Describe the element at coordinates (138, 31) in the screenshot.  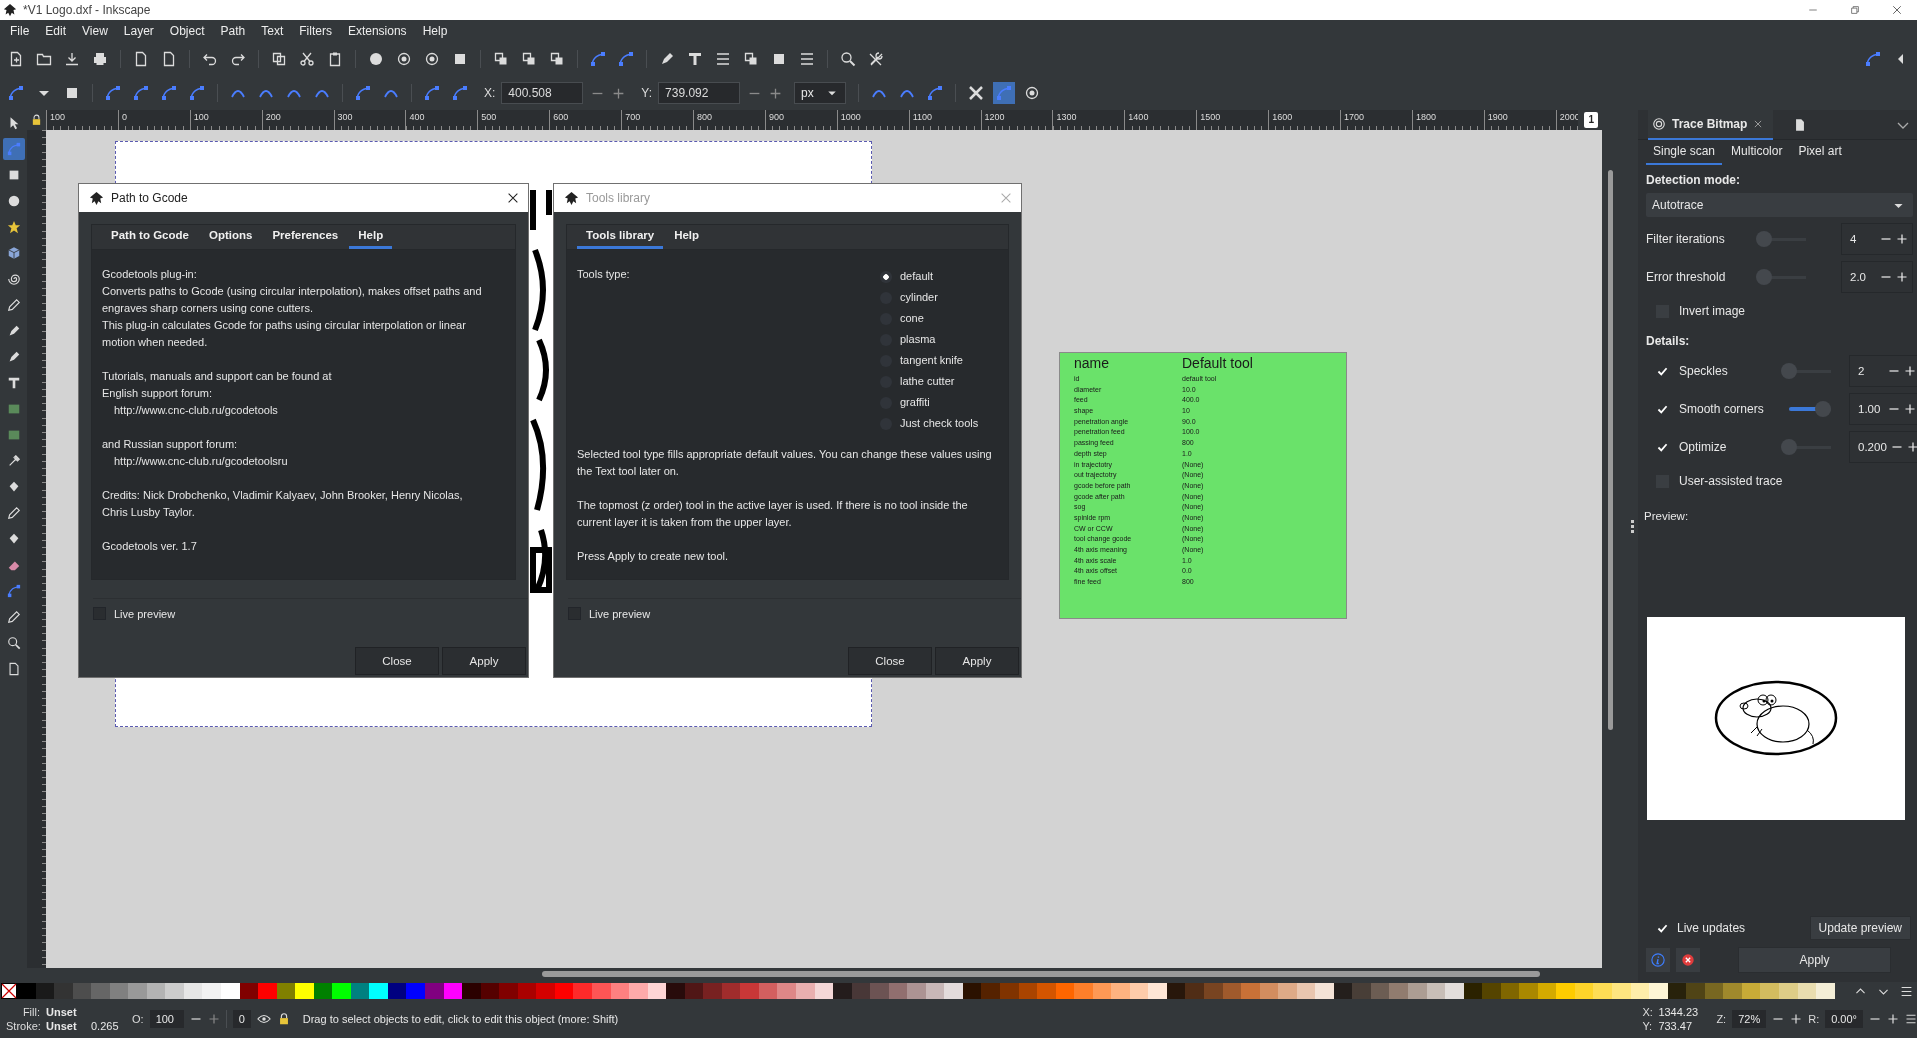
I see `menu-item: Layer` at that location.